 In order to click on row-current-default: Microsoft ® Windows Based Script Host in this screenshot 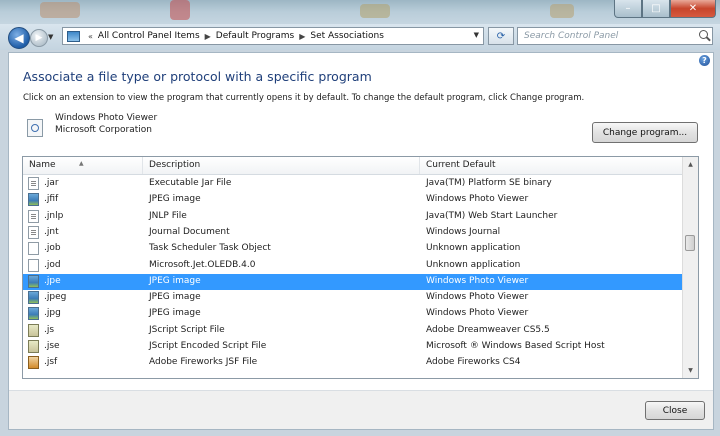, I will do `click(515, 346)`.